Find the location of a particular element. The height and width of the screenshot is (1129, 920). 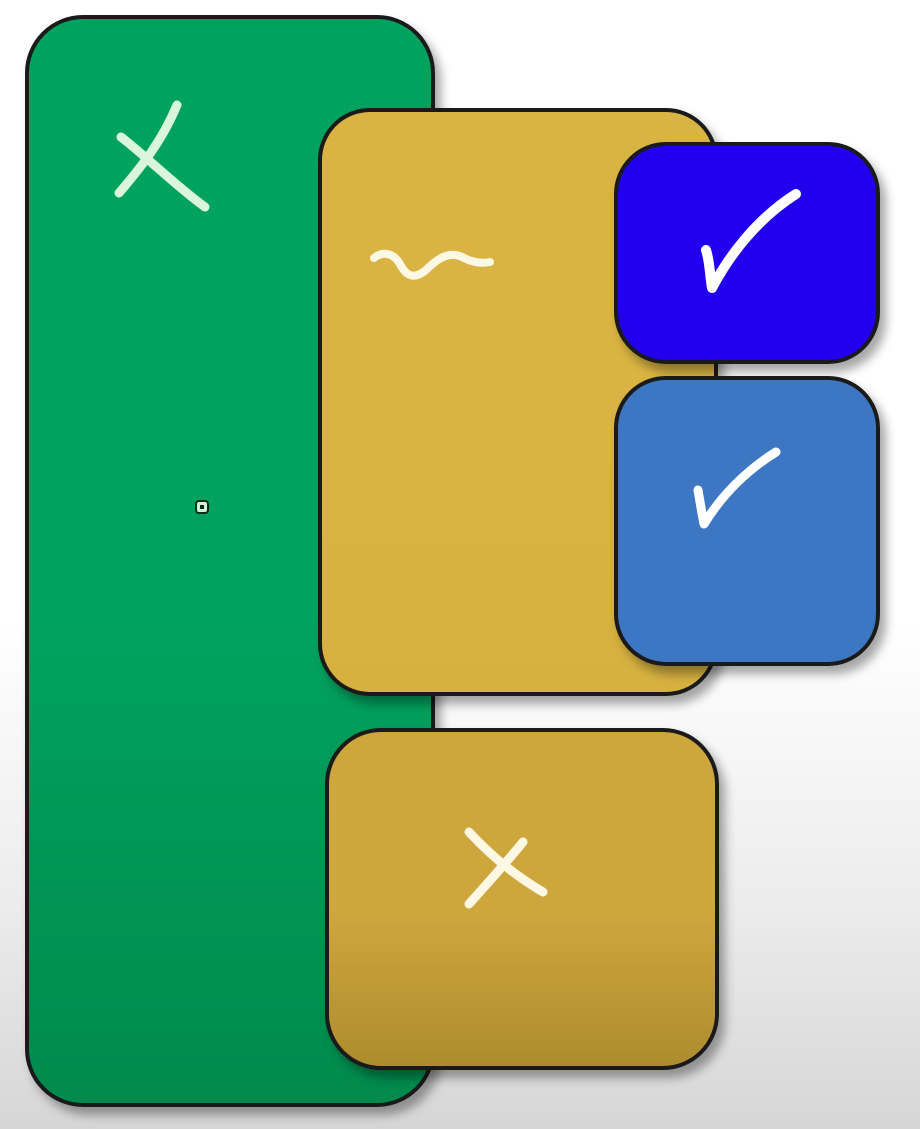

gold-box-bottom is located at coordinates (522, 899).